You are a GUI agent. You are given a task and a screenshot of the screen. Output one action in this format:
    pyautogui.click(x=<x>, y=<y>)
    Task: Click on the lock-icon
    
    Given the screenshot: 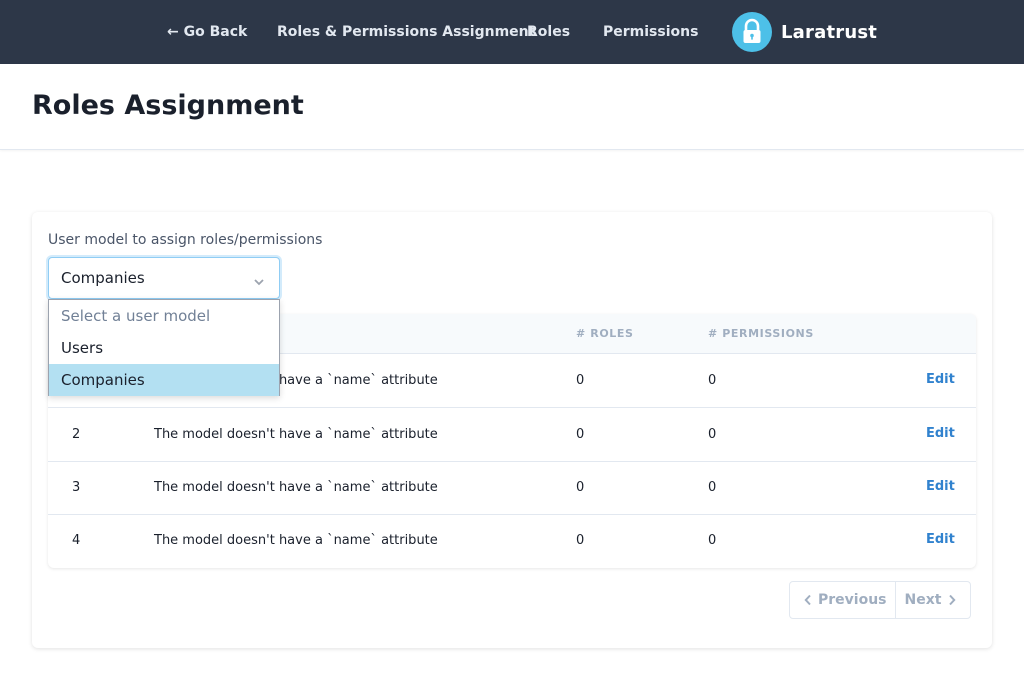 What is the action you would take?
    pyautogui.click(x=752, y=32)
    